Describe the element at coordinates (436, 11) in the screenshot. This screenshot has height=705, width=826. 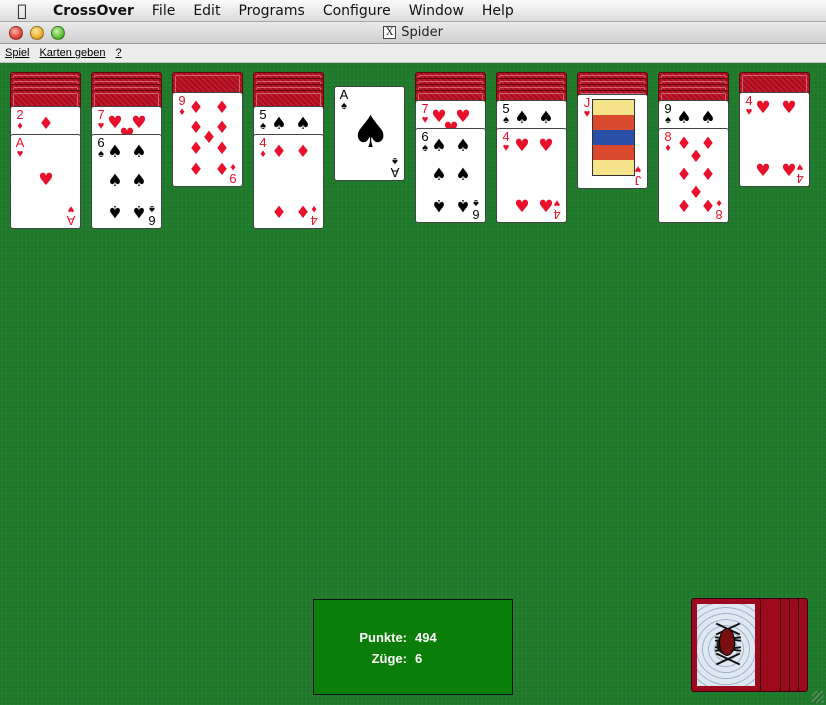
I see `menu-window: Window` at that location.